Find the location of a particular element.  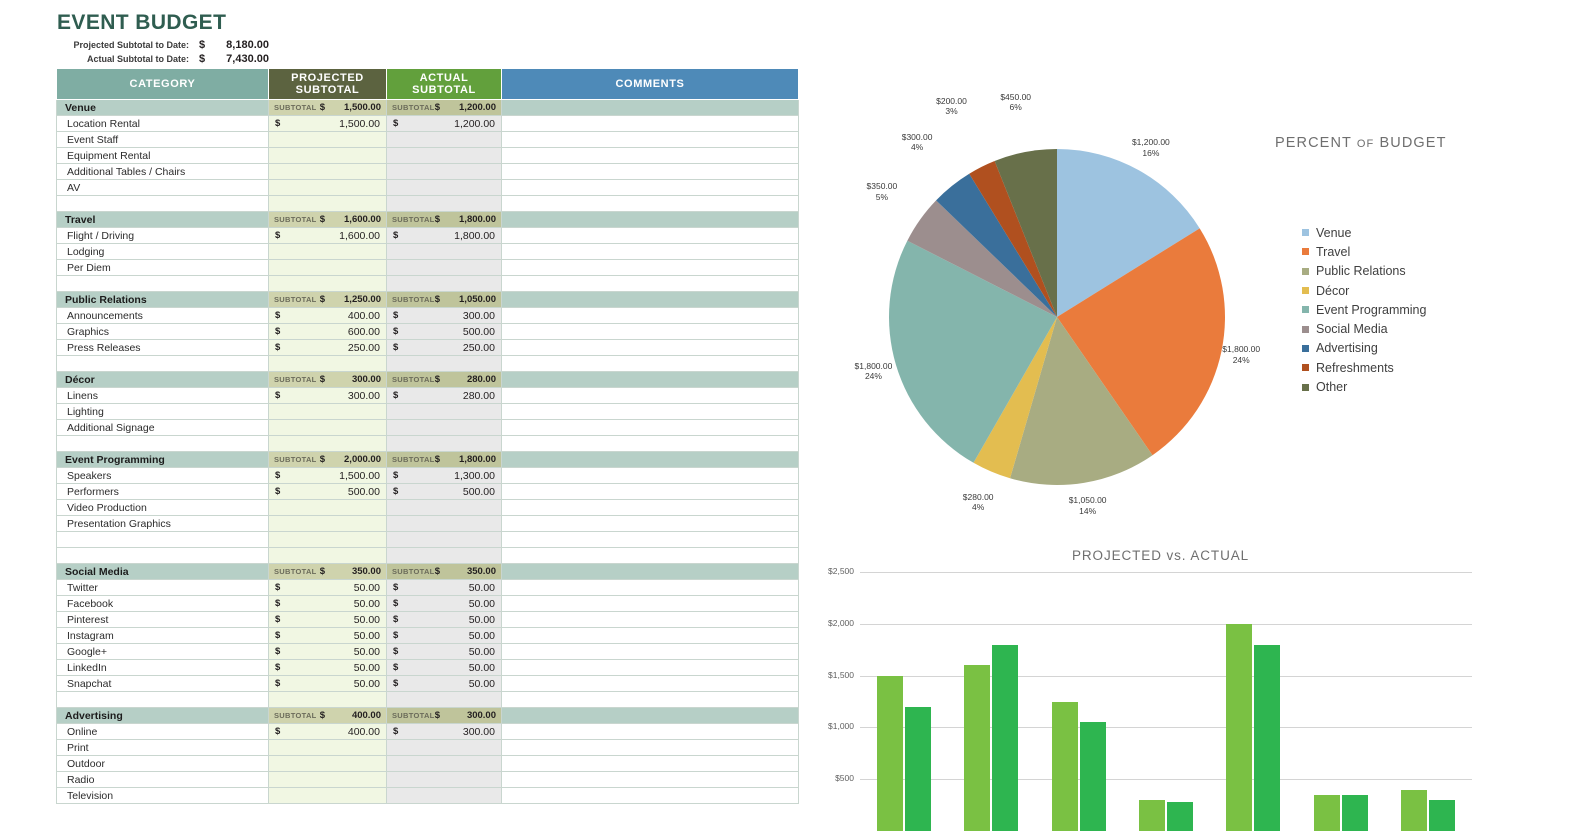

table-row: Lighting is located at coordinates (427, 411).